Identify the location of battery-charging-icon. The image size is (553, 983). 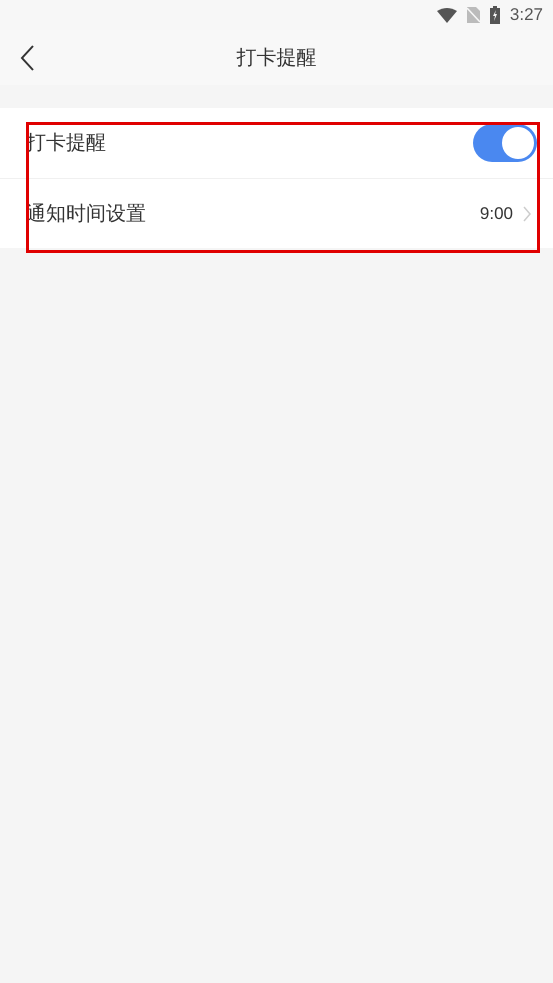
(495, 15).